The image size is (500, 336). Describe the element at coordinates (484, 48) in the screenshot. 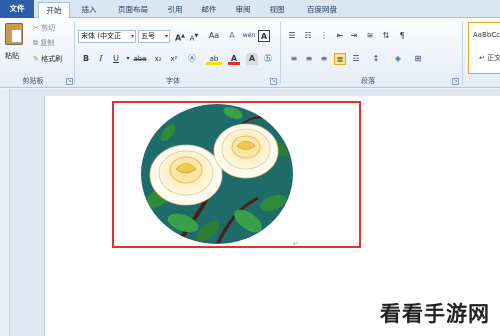

I see `quick-style-normal: AaBbCc ↵ 正文` at that location.